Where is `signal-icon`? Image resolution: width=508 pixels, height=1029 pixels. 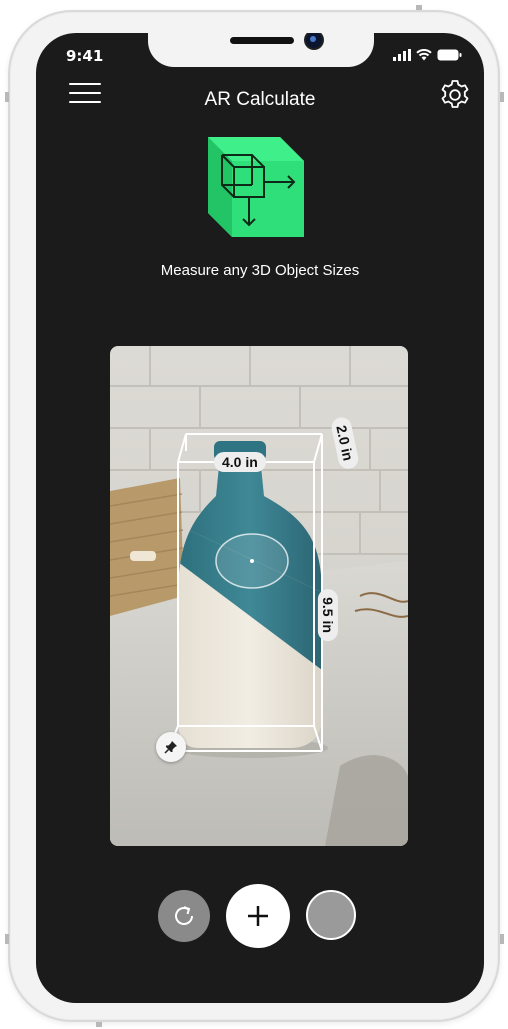 signal-icon is located at coordinates (402, 55).